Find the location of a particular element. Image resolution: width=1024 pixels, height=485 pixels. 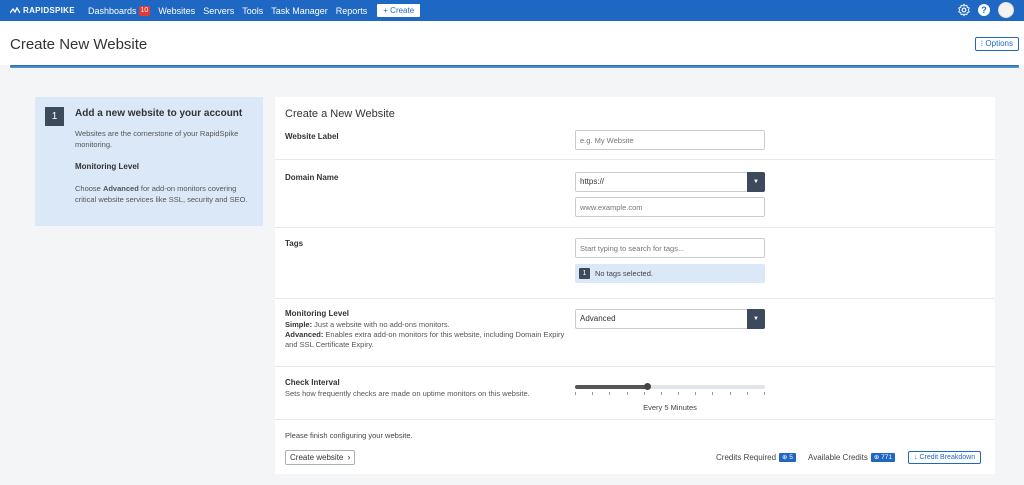

tags-notice: 1 No tags selected. is located at coordinates (670, 273).